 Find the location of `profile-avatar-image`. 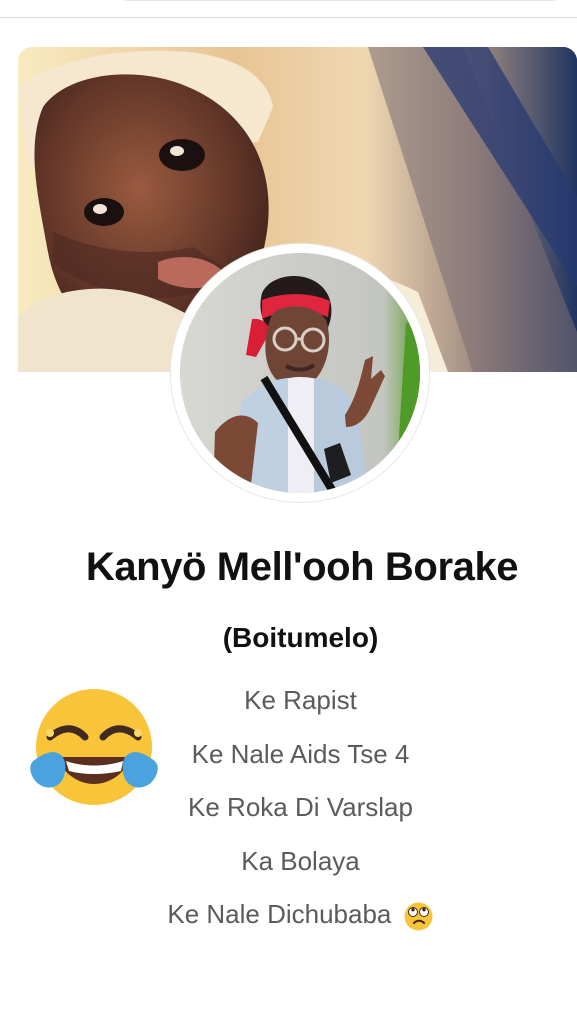

profile-avatar-image is located at coordinates (300, 373).